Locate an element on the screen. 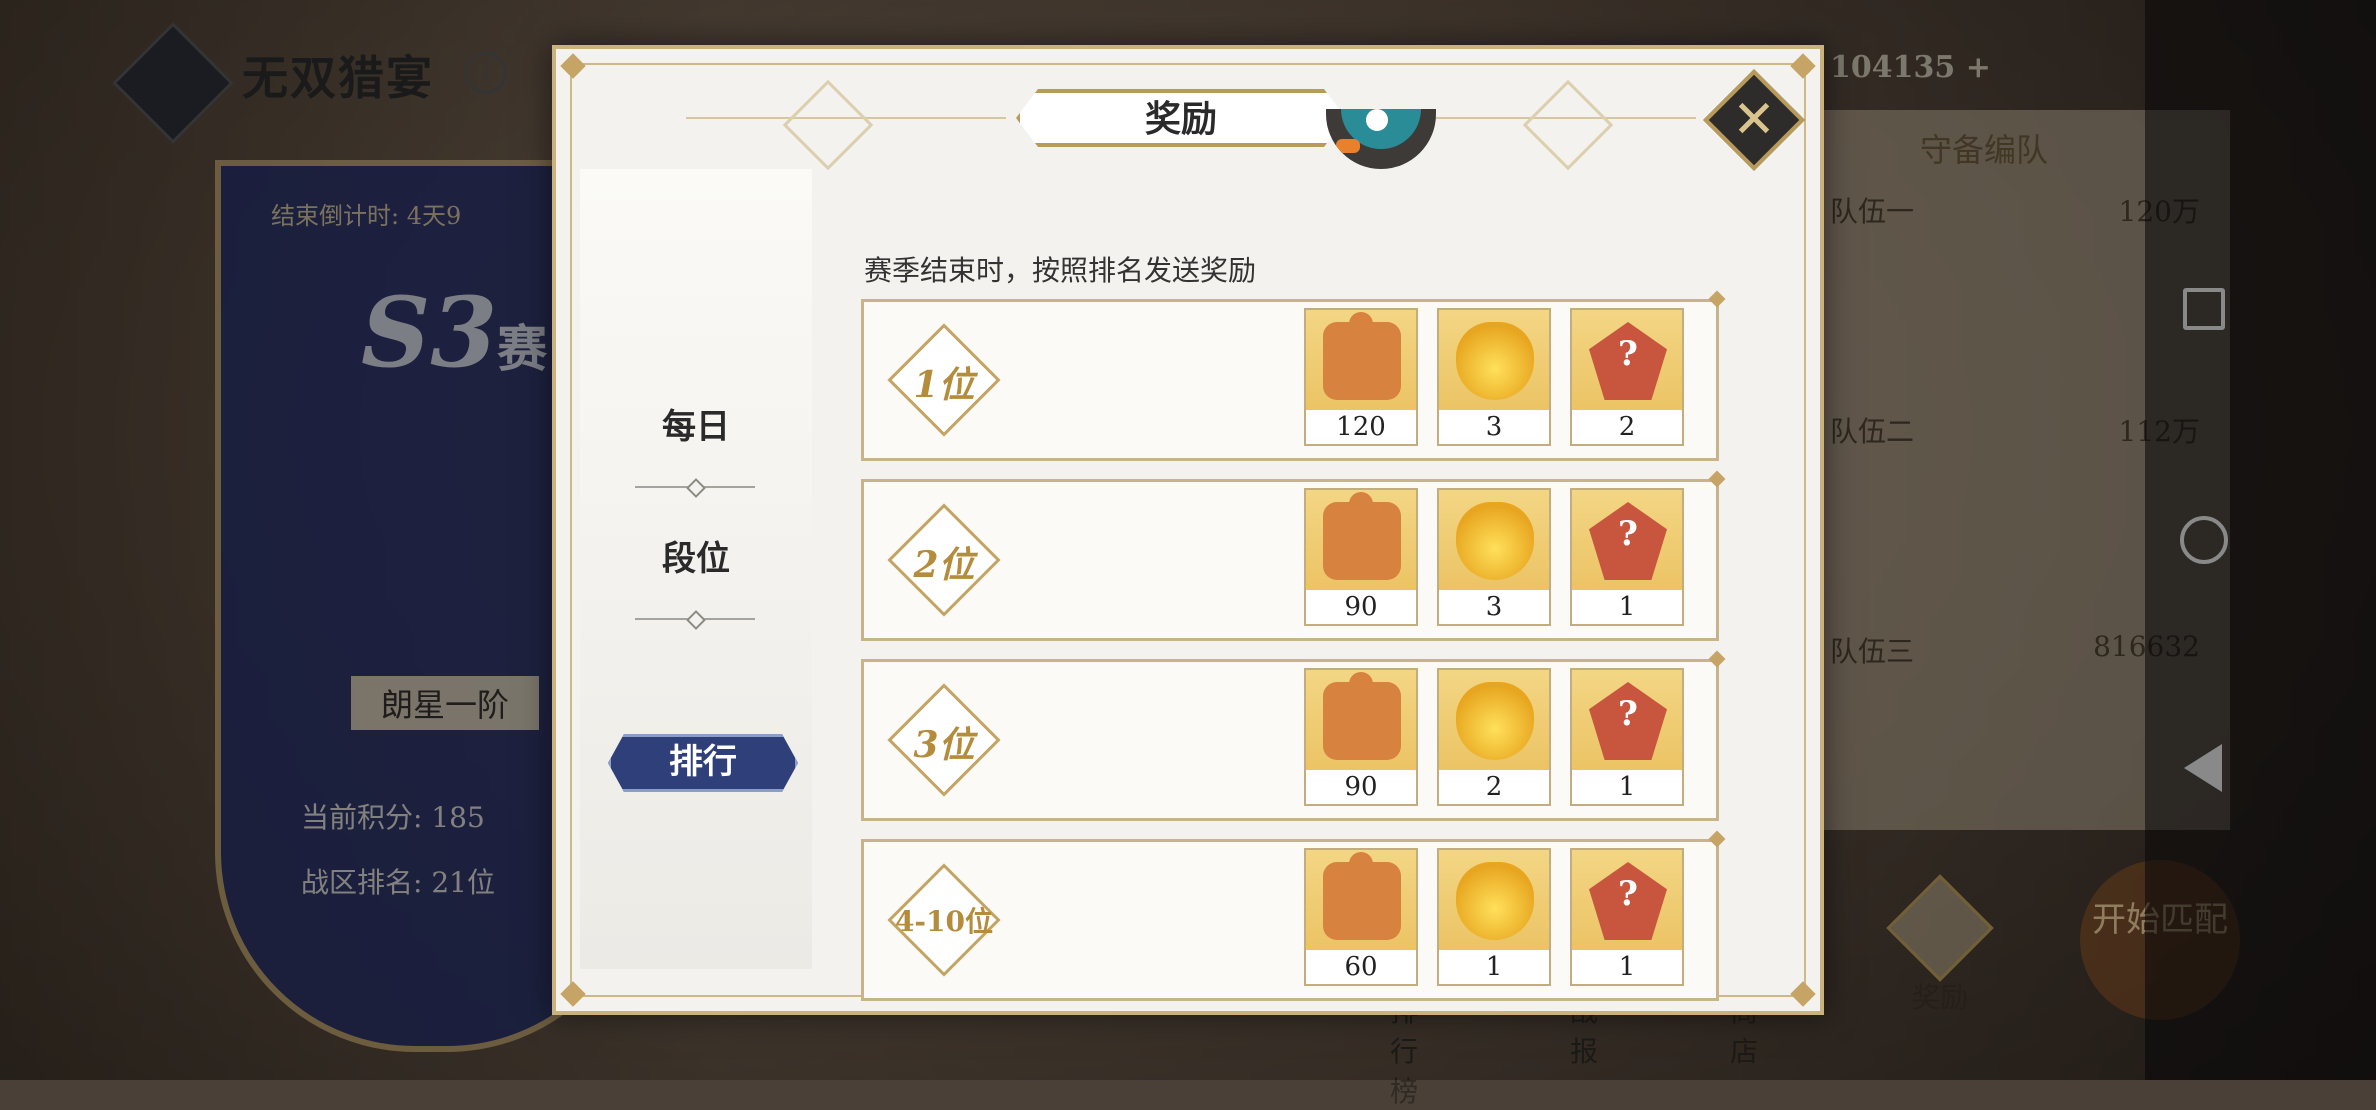  tab-ranking: 排行 is located at coordinates (703, 763).